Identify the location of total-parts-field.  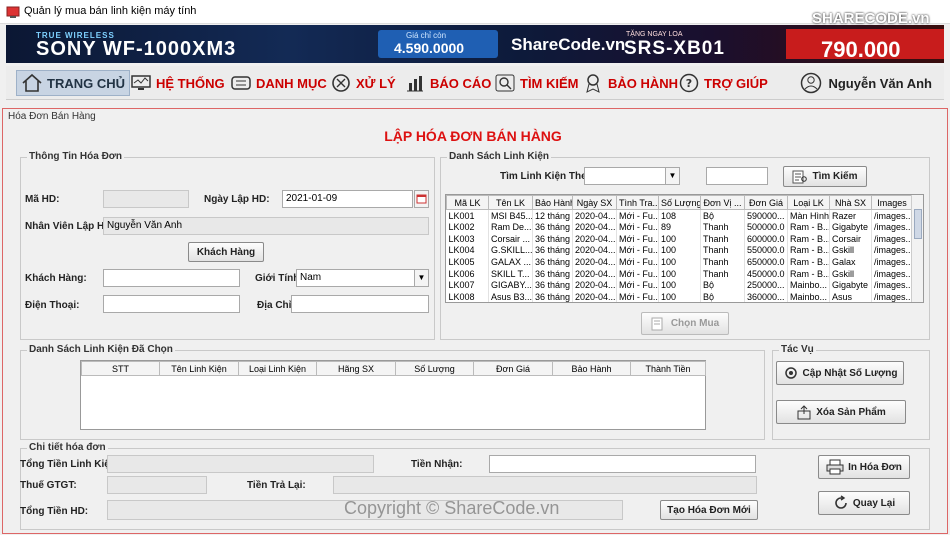
(240, 464).